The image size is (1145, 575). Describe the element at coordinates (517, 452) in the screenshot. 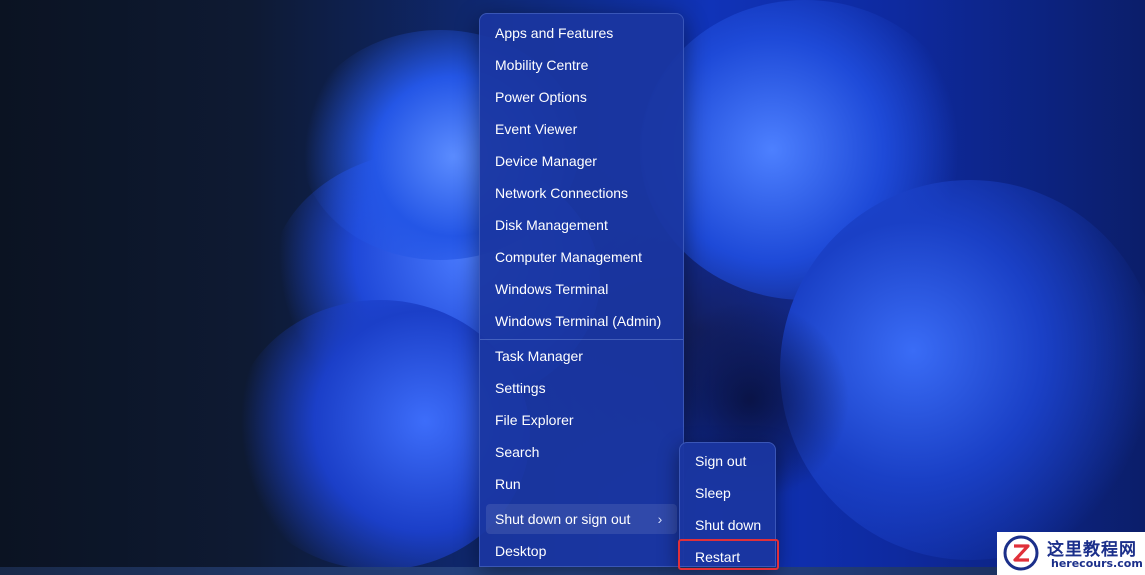

I see `menu-item-label: Search` at that location.